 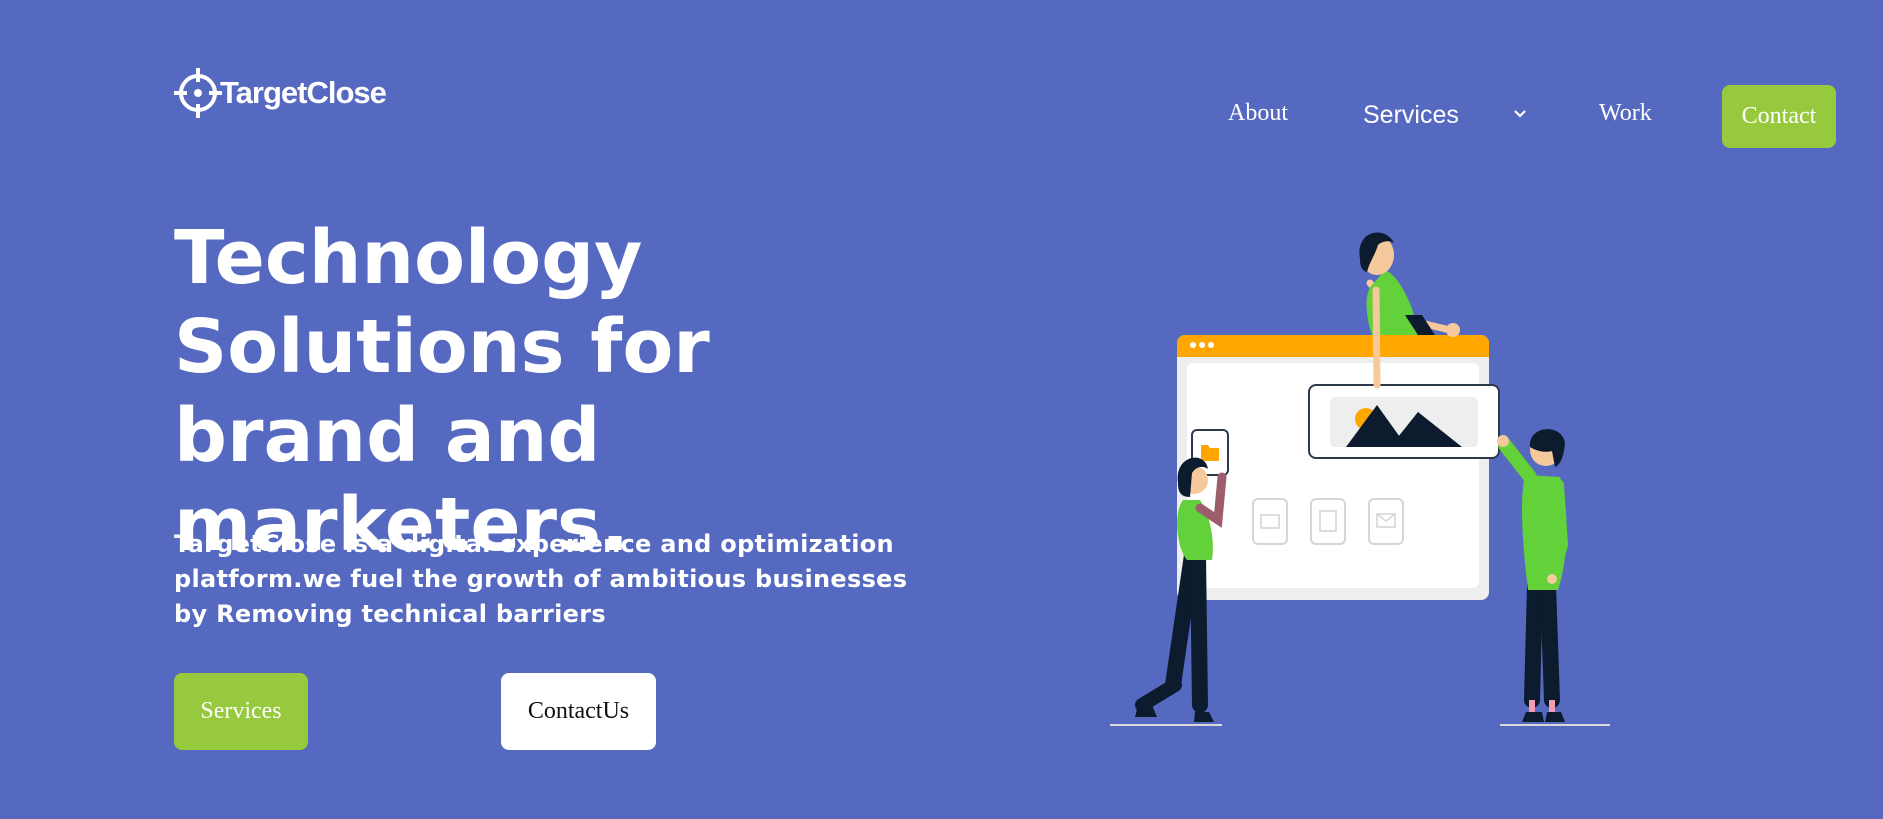 I want to click on services-button: Services, so click(x=241, y=711).